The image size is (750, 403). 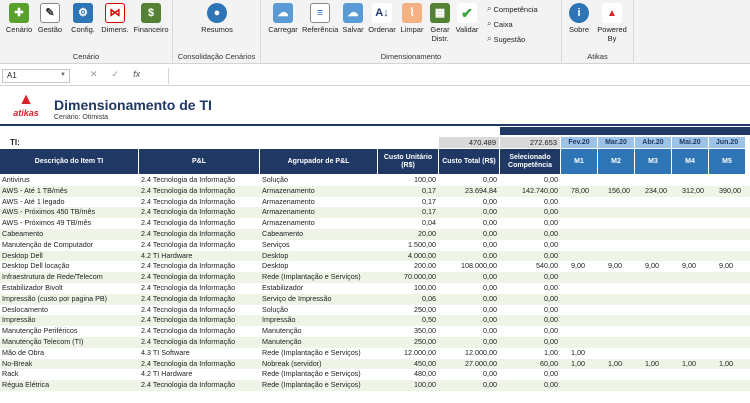 What do you see at coordinates (408, 288) in the screenshot?
I see `cell-cu: 100,00` at bounding box center [408, 288].